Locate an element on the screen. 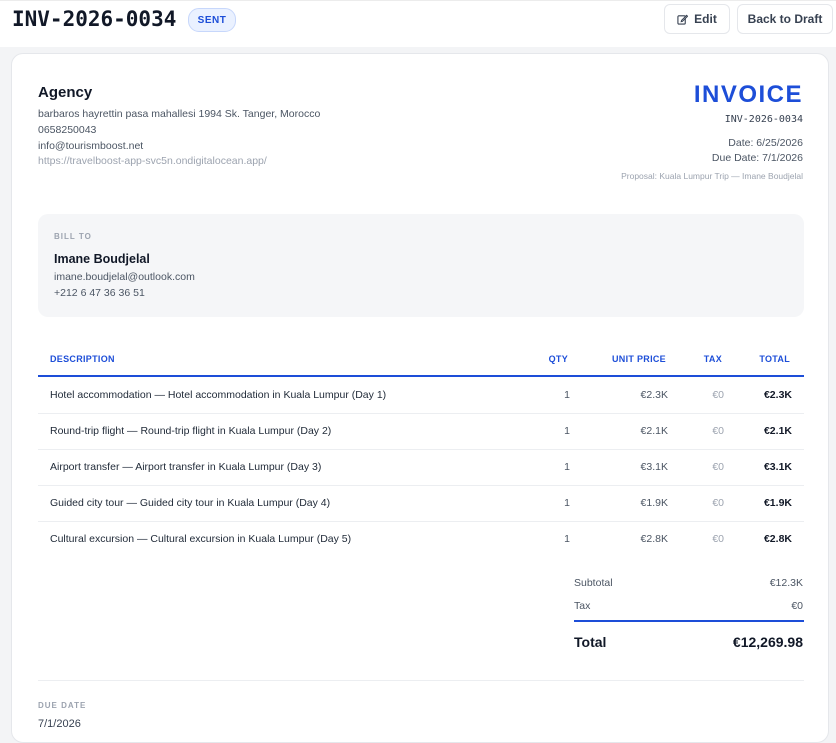  invoice-due-date: Due Date: 7/1/2026 is located at coordinates (757, 158).